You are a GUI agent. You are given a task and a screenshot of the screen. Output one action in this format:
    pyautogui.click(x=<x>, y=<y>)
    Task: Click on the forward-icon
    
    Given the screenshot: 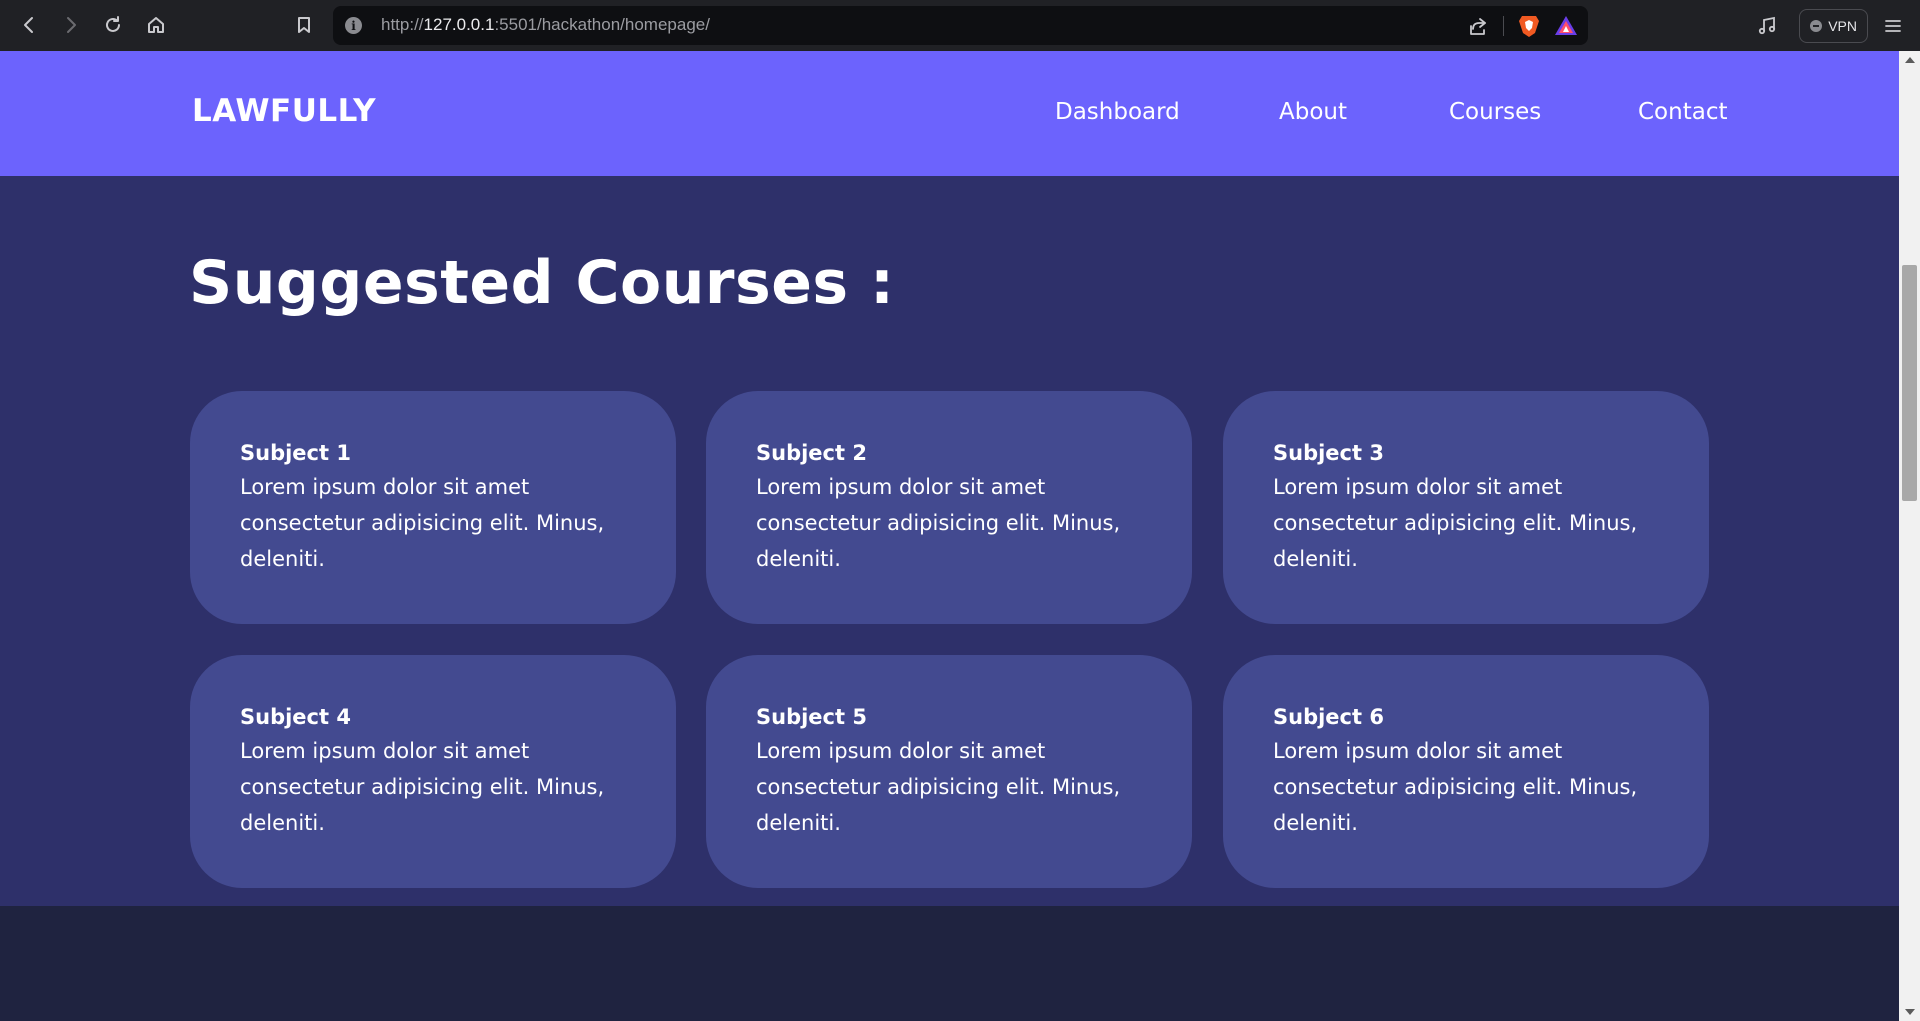 What is the action you would take?
    pyautogui.click(x=71, y=25)
    